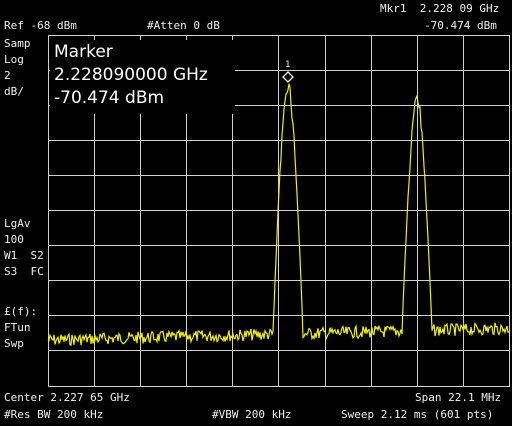 The image size is (512, 426). Describe the element at coordinates (54, 414) in the screenshot. I see `resolution-bandwidth: #Res BW 200 kHz` at that location.